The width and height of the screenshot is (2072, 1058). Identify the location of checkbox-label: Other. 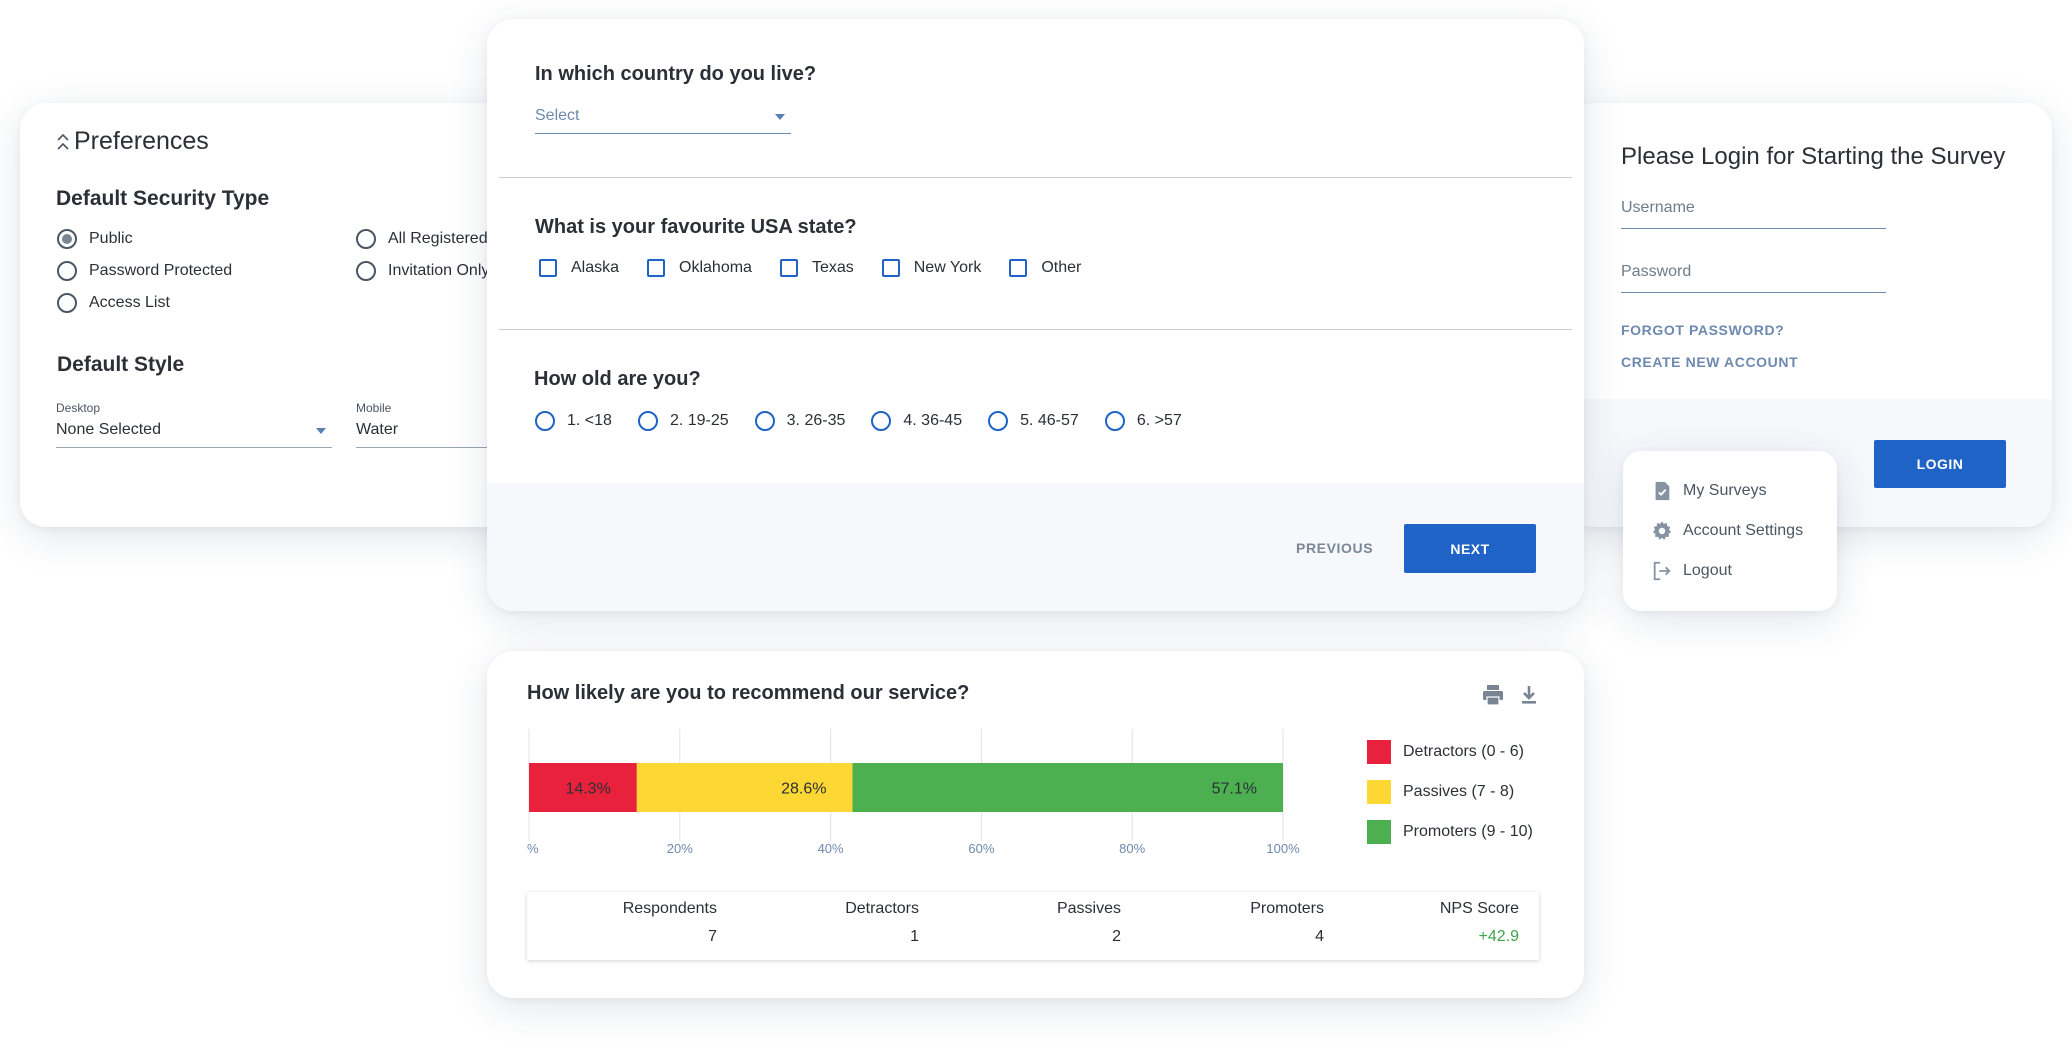
(1061, 267).